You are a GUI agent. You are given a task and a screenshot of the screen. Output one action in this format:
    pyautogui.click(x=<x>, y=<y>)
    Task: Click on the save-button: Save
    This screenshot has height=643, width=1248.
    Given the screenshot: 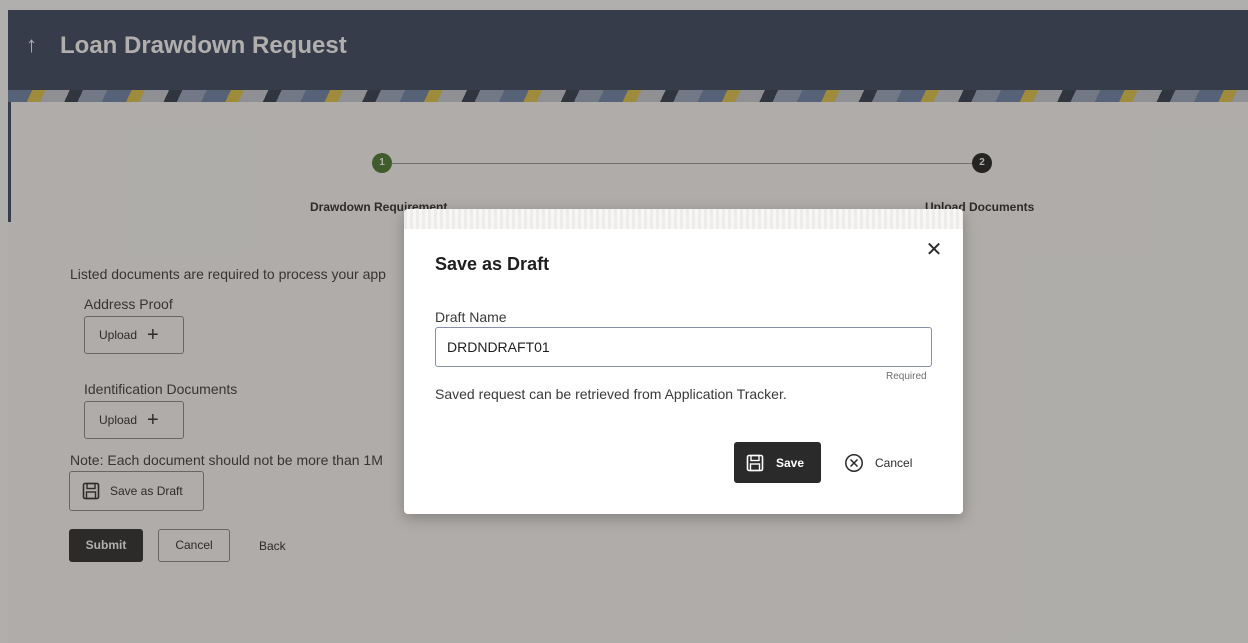 What is the action you would take?
    pyautogui.click(x=777, y=462)
    